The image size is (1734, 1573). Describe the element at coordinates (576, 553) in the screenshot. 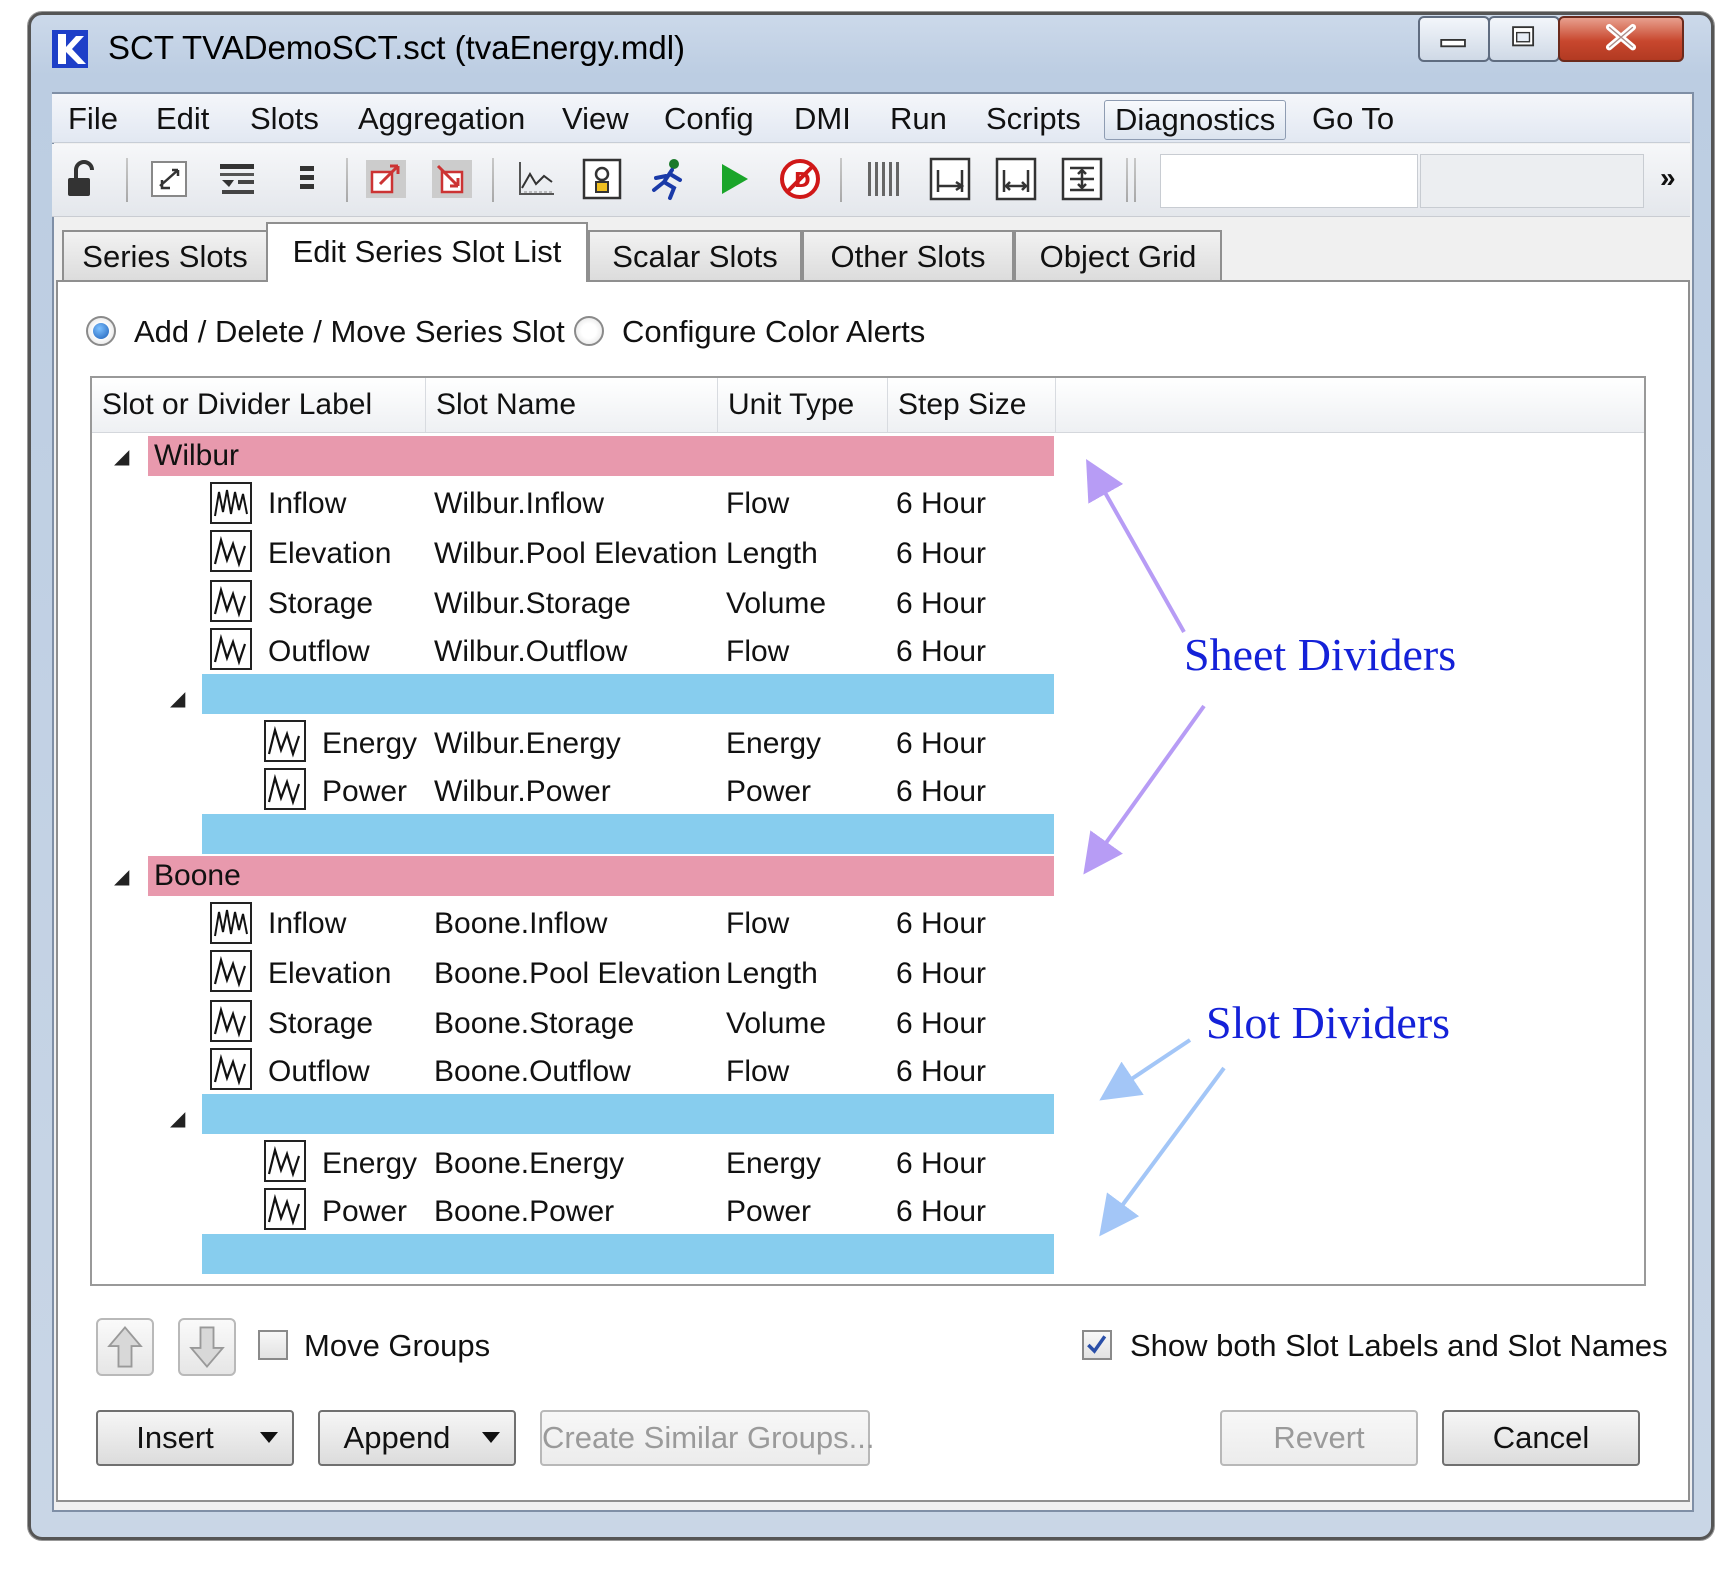

I see `slot-name: Wilbur.Pool Elevation` at that location.